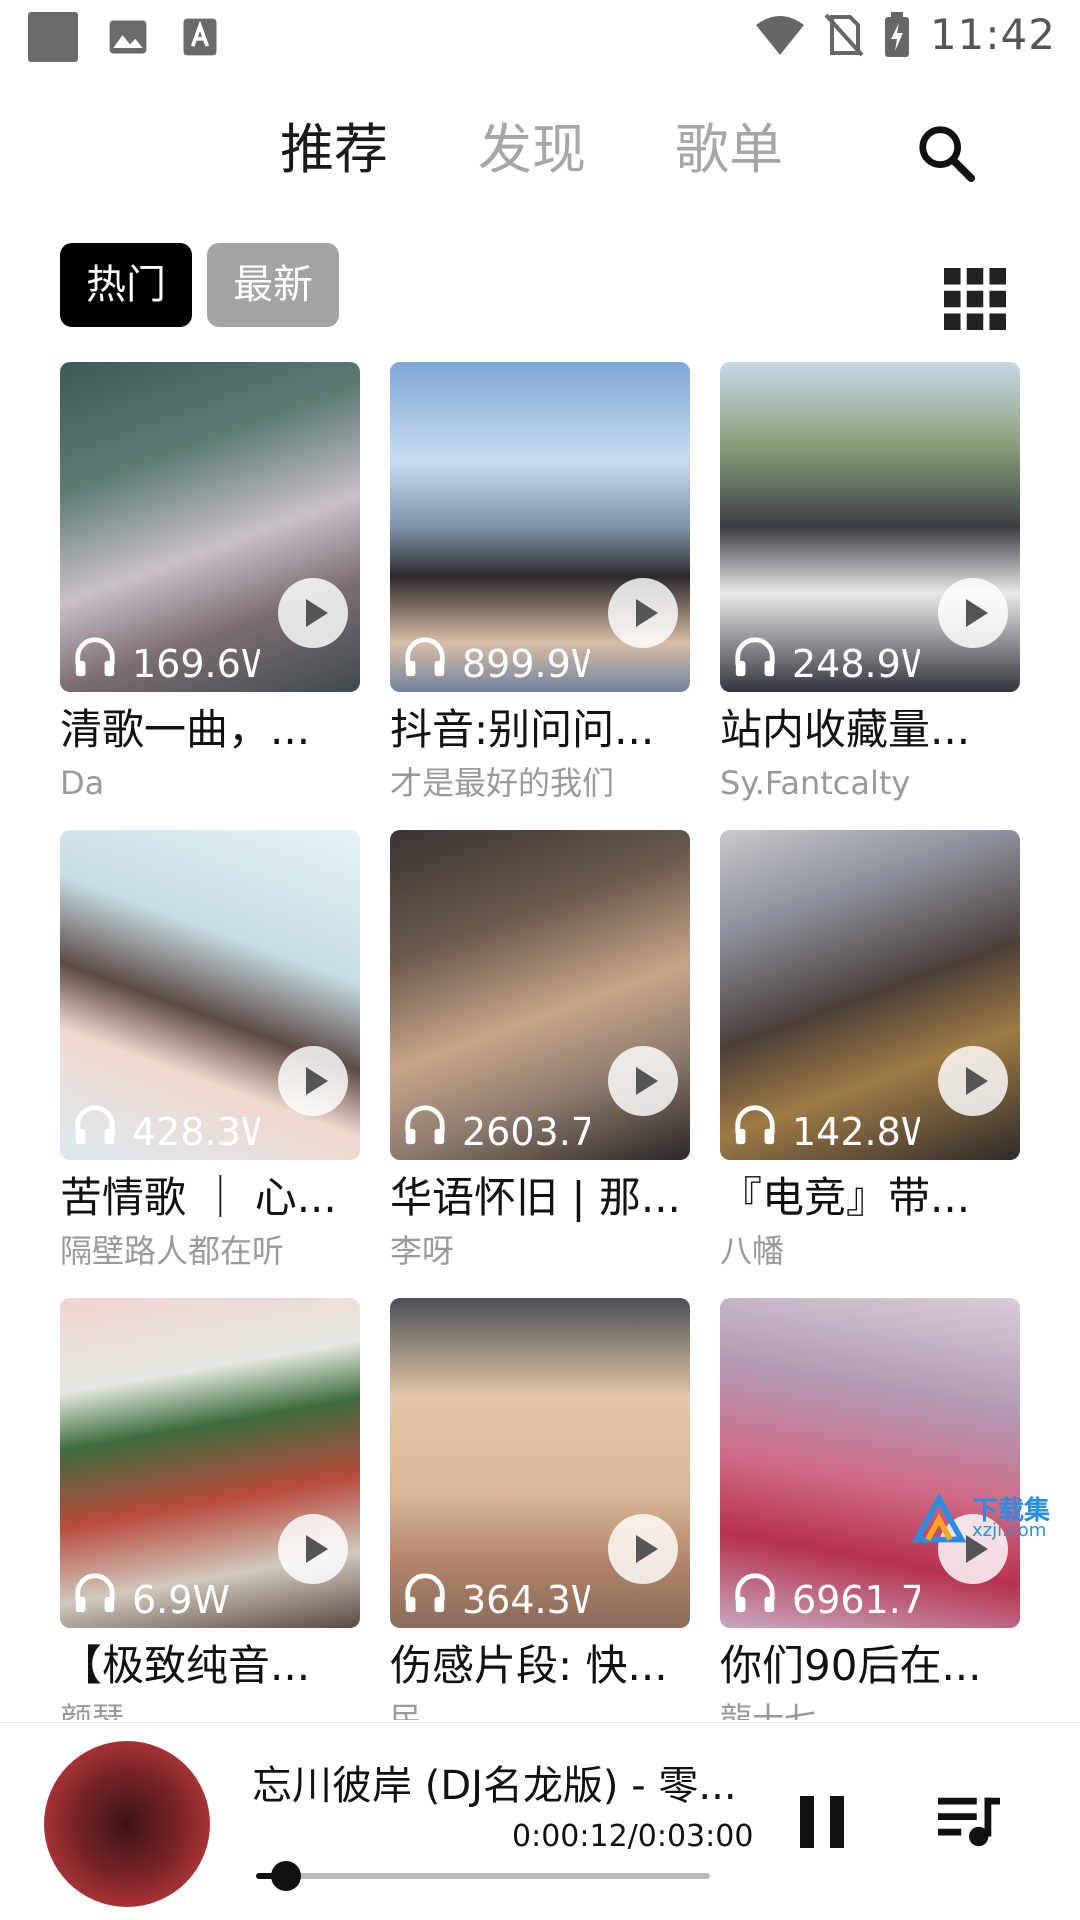 The height and width of the screenshot is (1920, 1080). What do you see at coordinates (807, 1822) in the screenshot?
I see `pause-bar-left` at bounding box center [807, 1822].